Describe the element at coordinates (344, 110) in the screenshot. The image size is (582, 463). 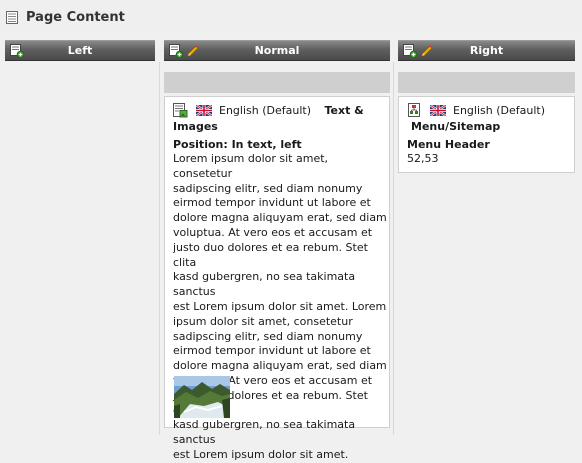
I see `content-type-label: Text &` at that location.